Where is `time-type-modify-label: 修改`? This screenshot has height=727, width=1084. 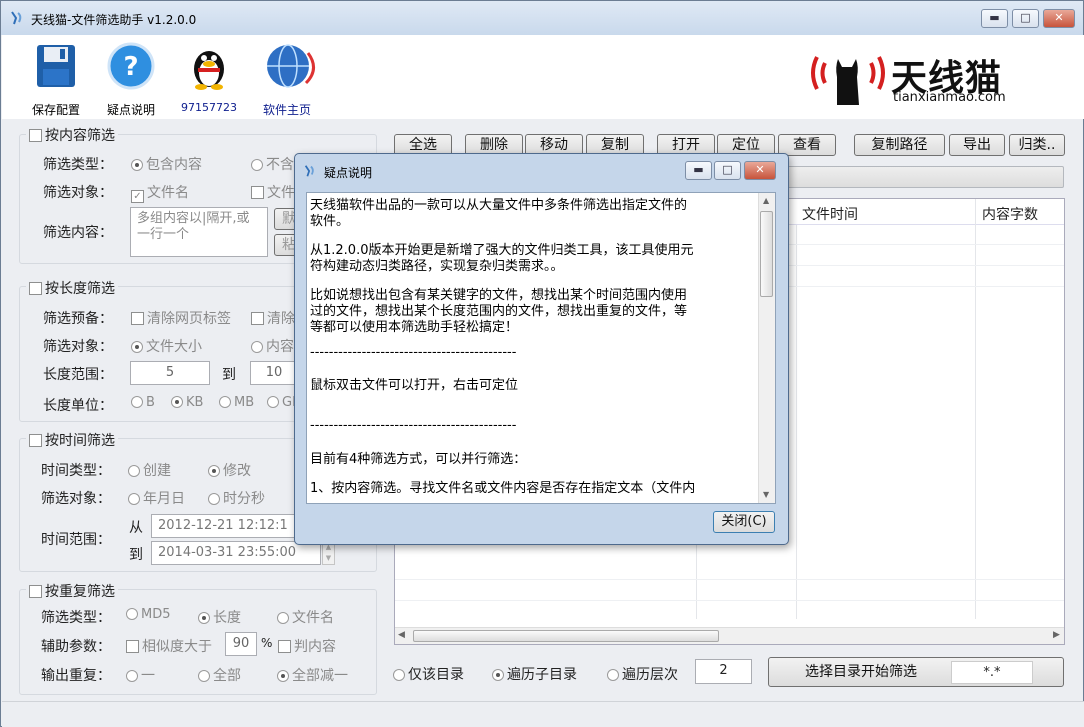 time-type-modify-label: 修改 is located at coordinates (237, 471).